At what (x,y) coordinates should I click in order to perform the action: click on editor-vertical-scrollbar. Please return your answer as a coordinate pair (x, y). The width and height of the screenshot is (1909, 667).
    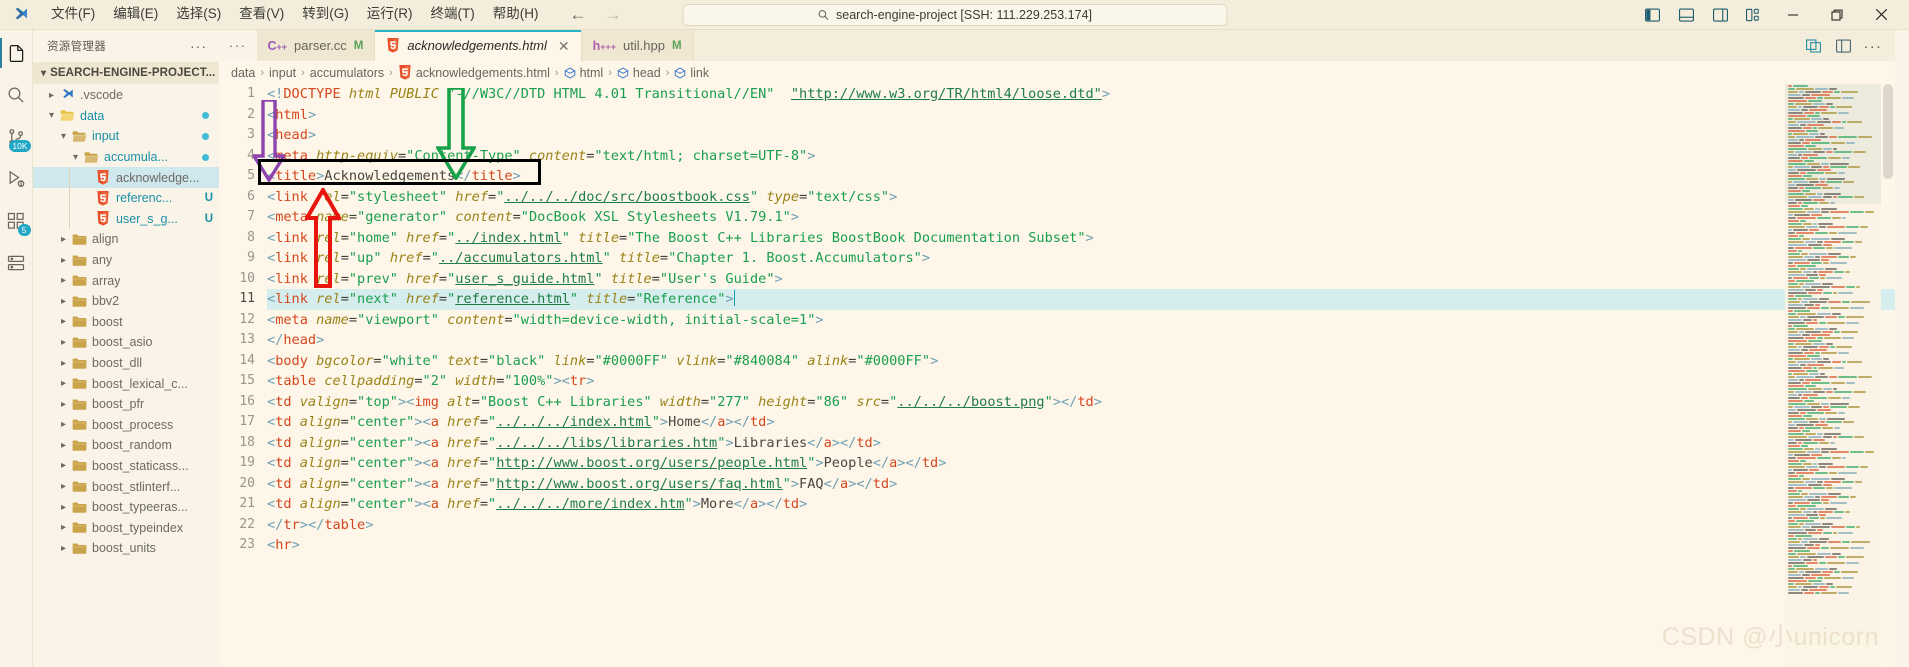
    Looking at the image, I should click on (1888, 375).